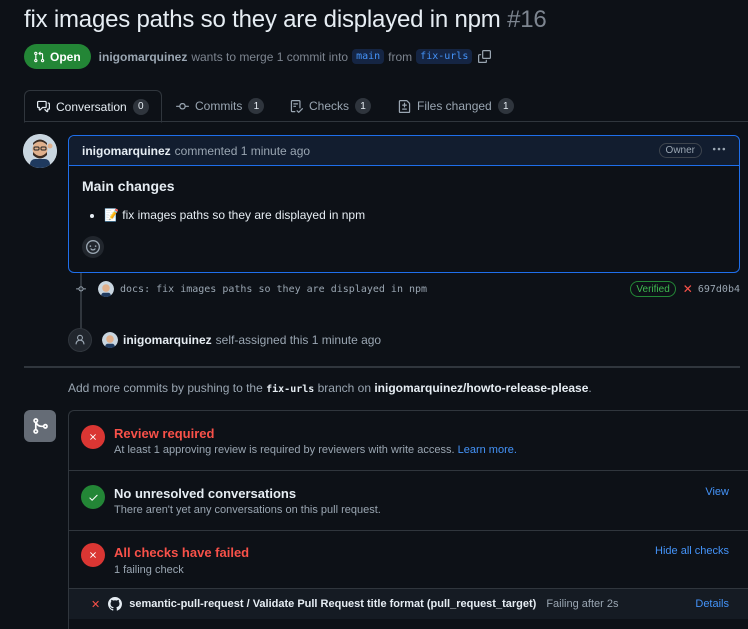 The width and height of the screenshot is (748, 629). I want to click on review-required-title: Review required, so click(164, 433).